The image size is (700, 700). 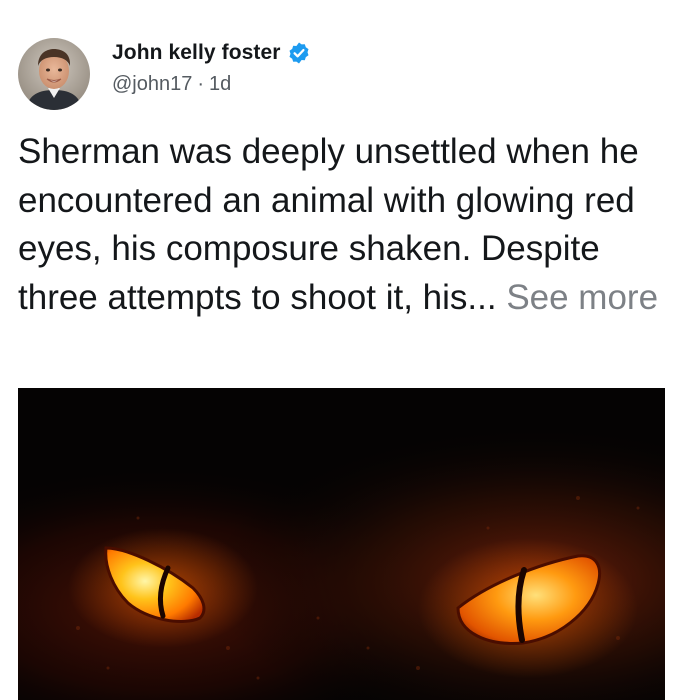 What do you see at coordinates (196, 53) in the screenshot?
I see `author-display-name: John kelly foster` at bounding box center [196, 53].